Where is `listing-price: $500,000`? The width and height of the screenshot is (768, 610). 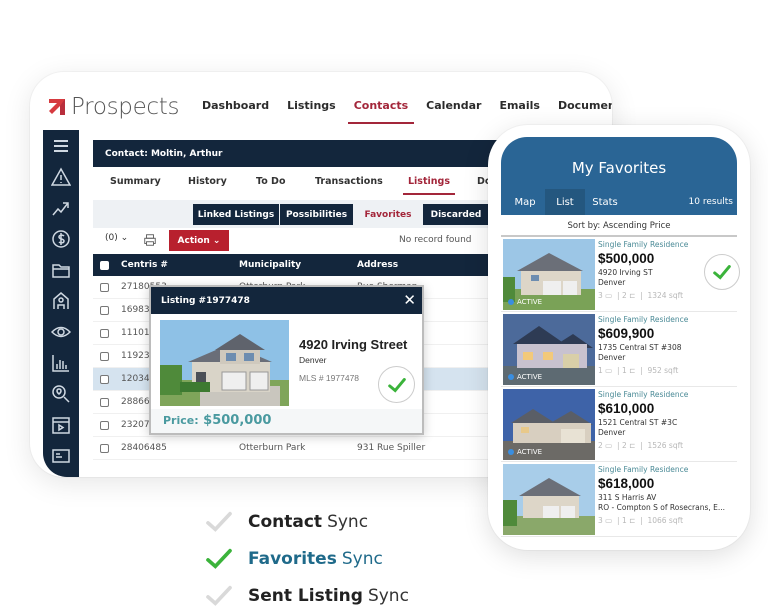 listing-price: $500,000 is located at coordinates (626, 258).